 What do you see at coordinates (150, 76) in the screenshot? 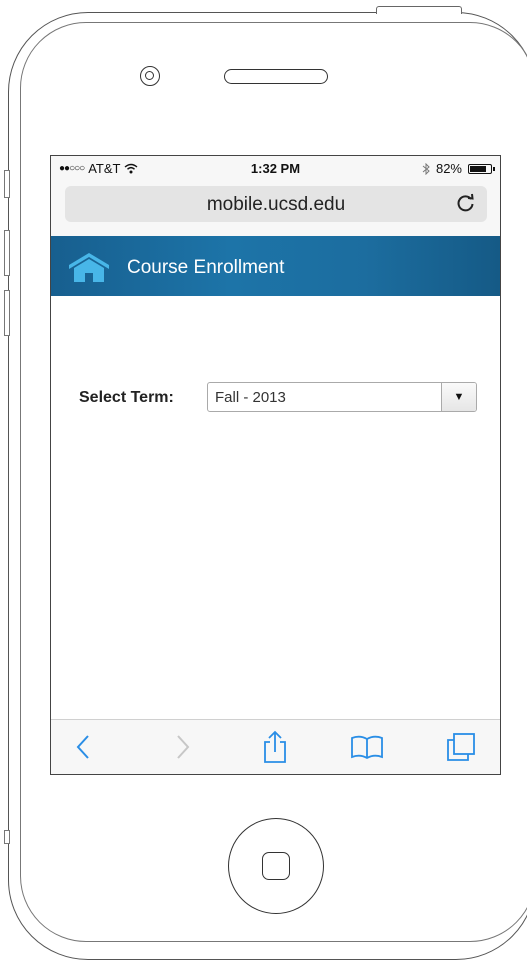
I see `camera-icon` at bounding box center [150, 76].